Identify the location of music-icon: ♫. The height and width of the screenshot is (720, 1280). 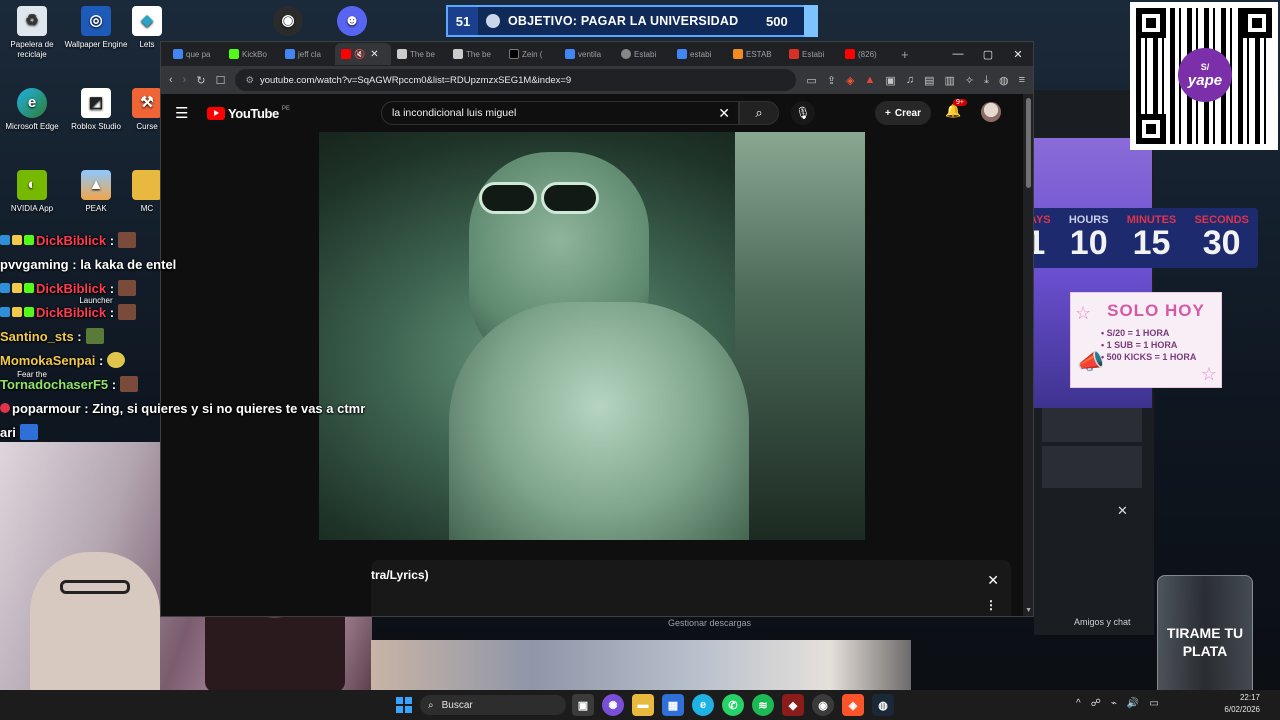
(910, 80).